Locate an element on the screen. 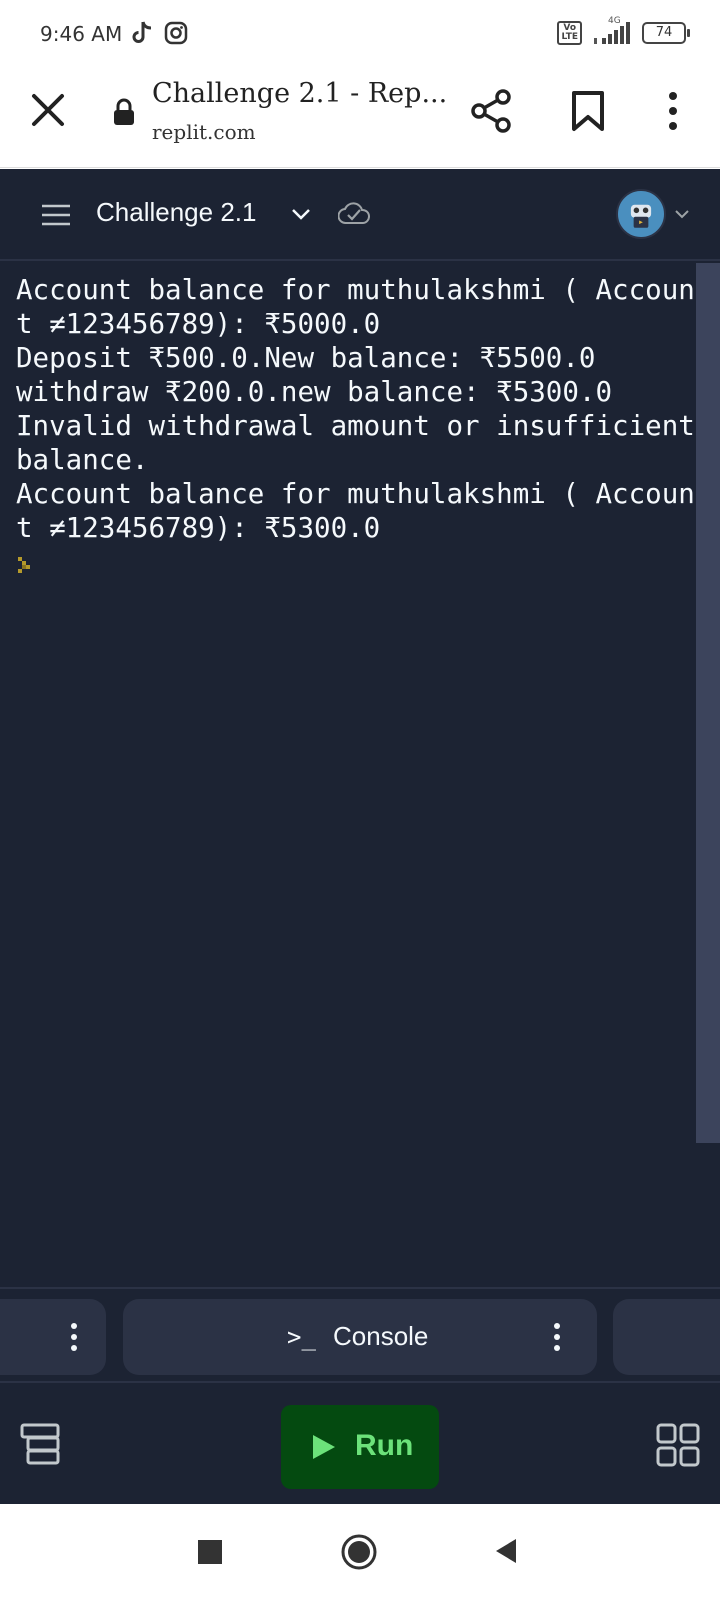 The image size is (720, 1600). page-domain: replit.com is located at coordinates (204, 132).